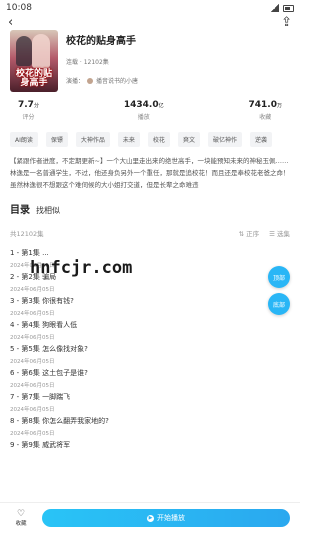  I want to click on tag-item: 破亿神作, so click(224, 139).